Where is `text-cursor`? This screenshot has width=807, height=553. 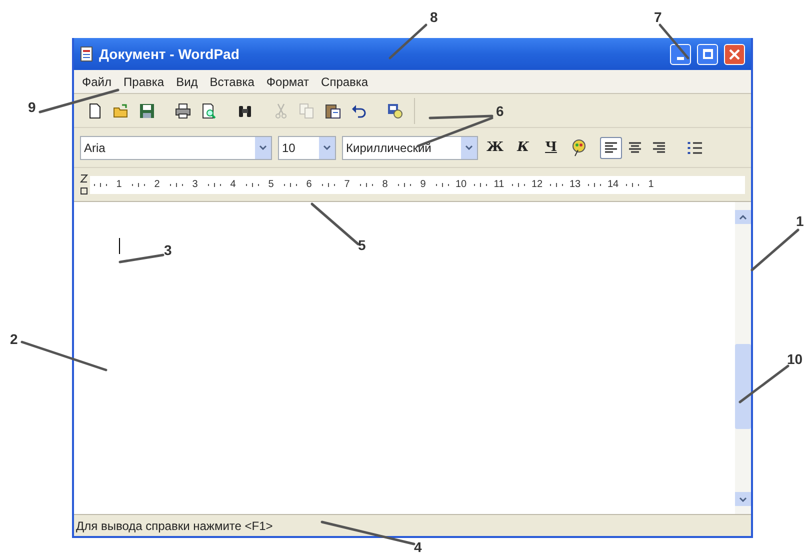 text-cursor is located at coordinates (119, 246).